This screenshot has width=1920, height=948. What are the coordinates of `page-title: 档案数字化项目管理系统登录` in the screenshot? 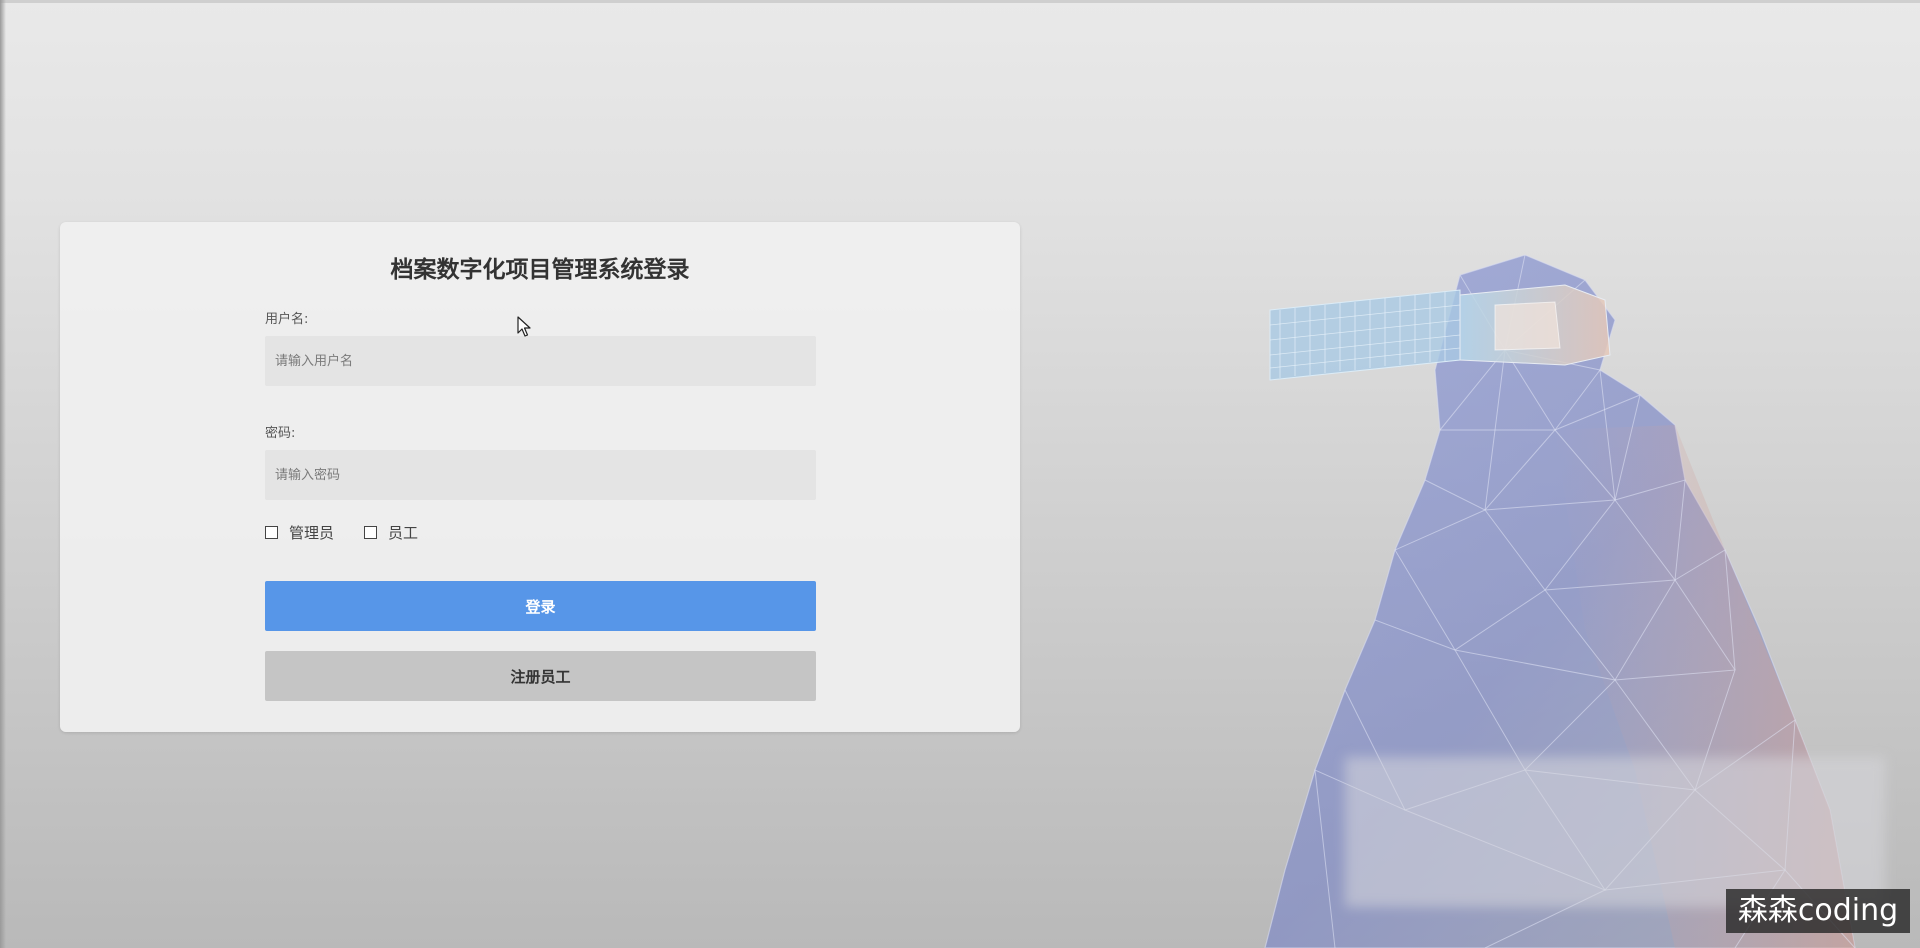 It's located at (540, 270).